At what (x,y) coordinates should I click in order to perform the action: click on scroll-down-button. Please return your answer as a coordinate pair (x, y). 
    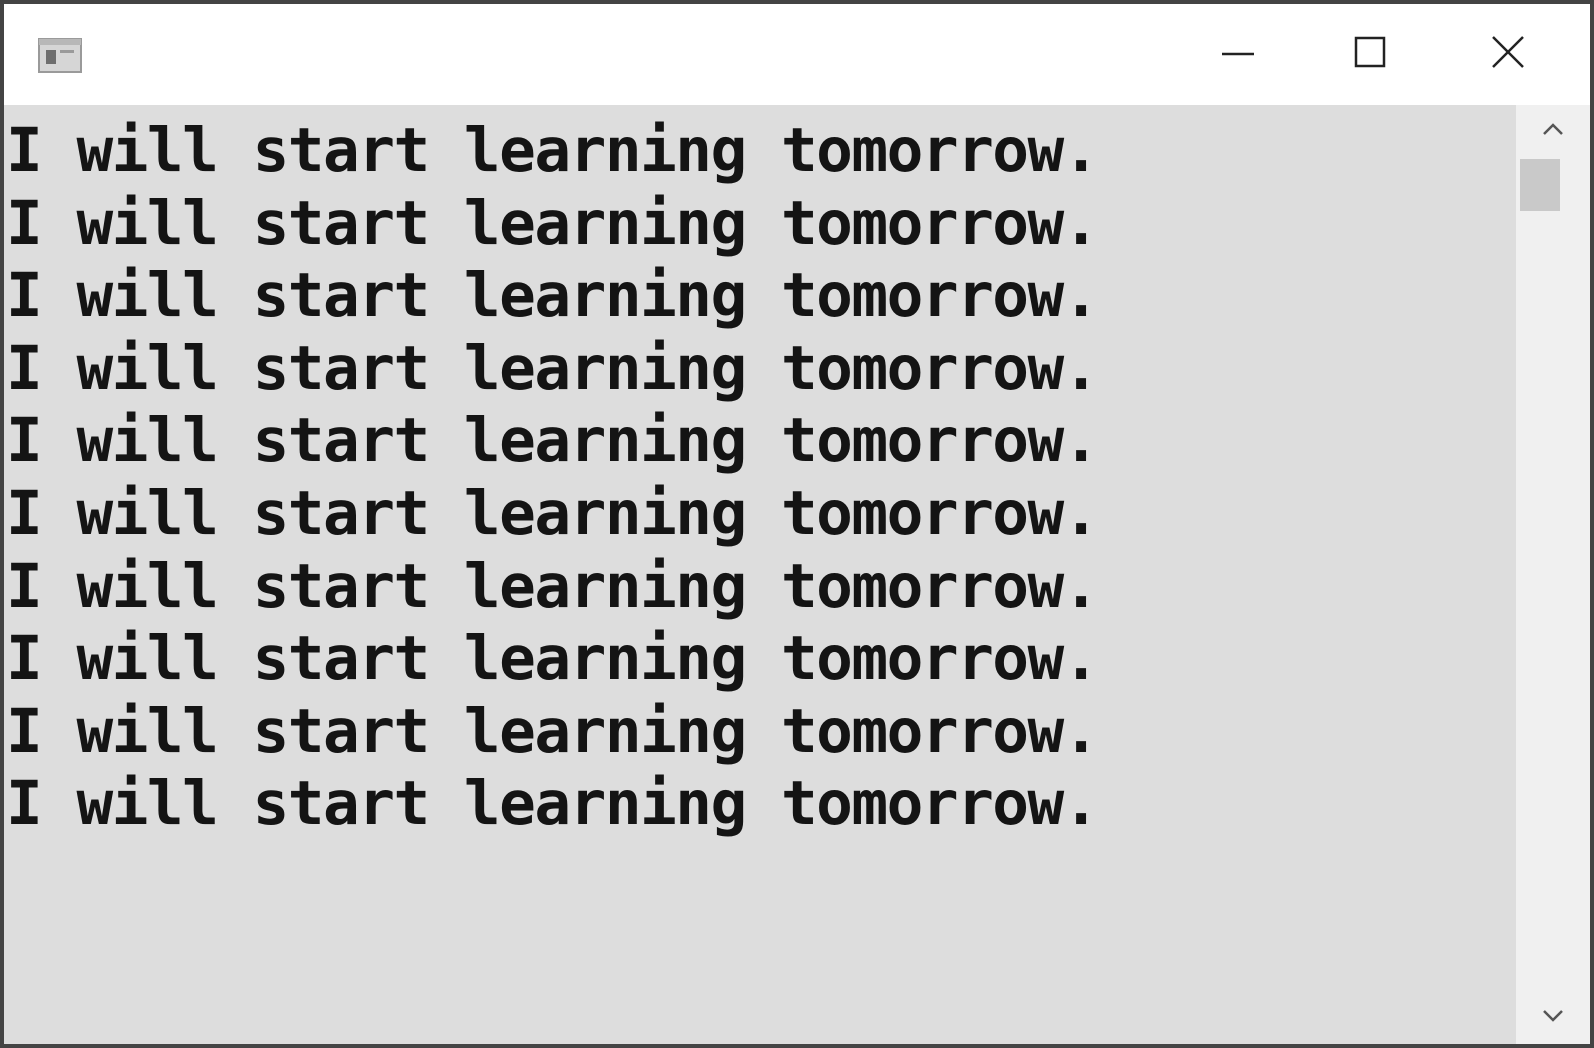
    Looking at the image, I should click on (1553, 1018).